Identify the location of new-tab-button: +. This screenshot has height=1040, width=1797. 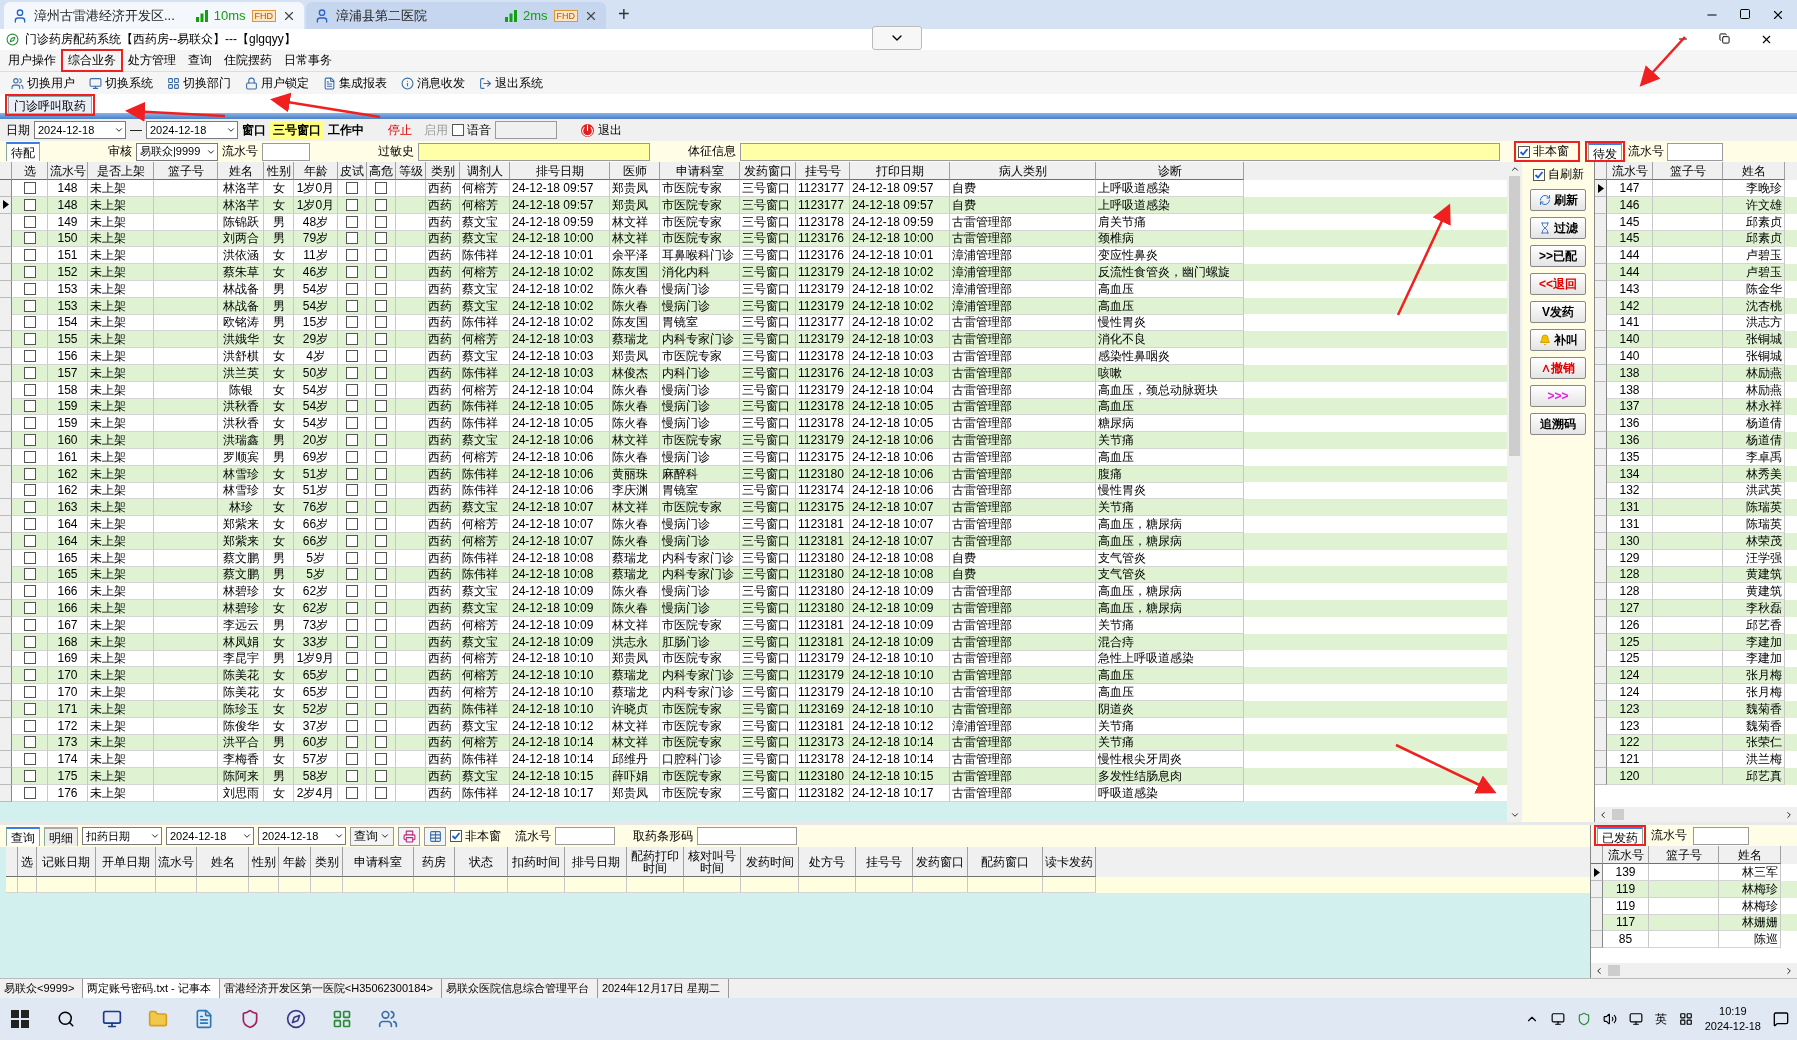
(624, 14).